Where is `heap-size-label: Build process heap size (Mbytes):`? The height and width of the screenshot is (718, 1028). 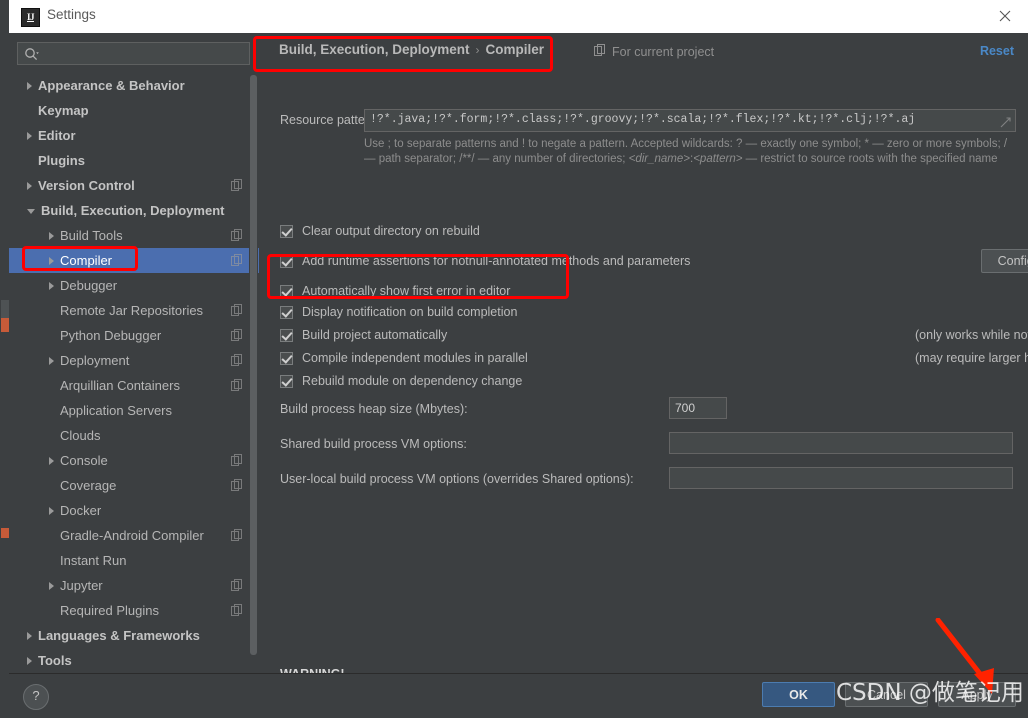
heap-size-label: Build process heap size (Mbytes): is located at coordinates (374, 409).